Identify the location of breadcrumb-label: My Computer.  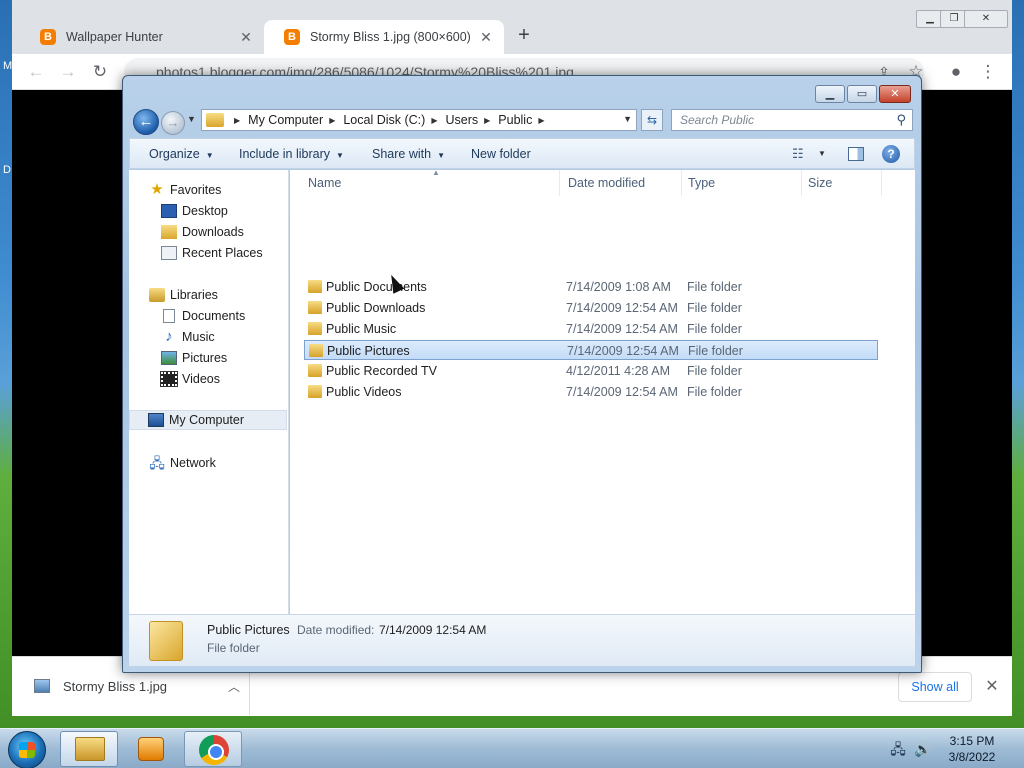
(286, 120).